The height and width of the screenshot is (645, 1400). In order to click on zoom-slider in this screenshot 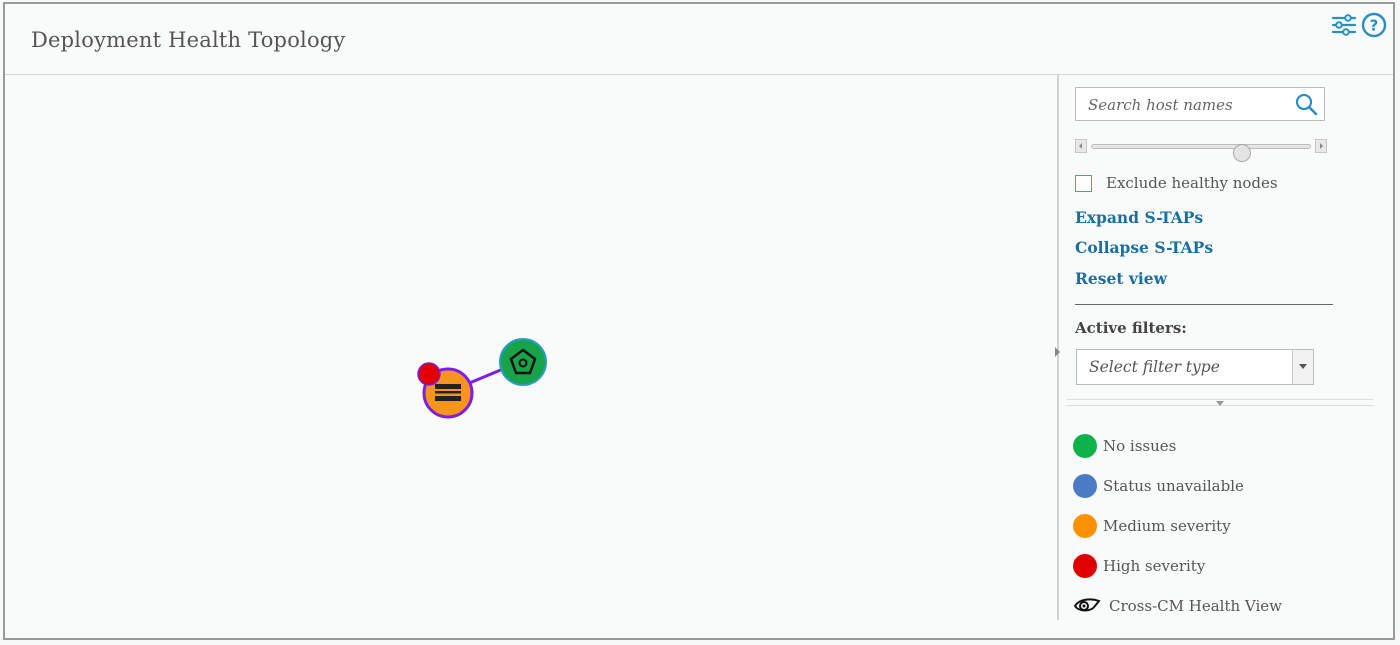, I will do `click(1201, 149)`.